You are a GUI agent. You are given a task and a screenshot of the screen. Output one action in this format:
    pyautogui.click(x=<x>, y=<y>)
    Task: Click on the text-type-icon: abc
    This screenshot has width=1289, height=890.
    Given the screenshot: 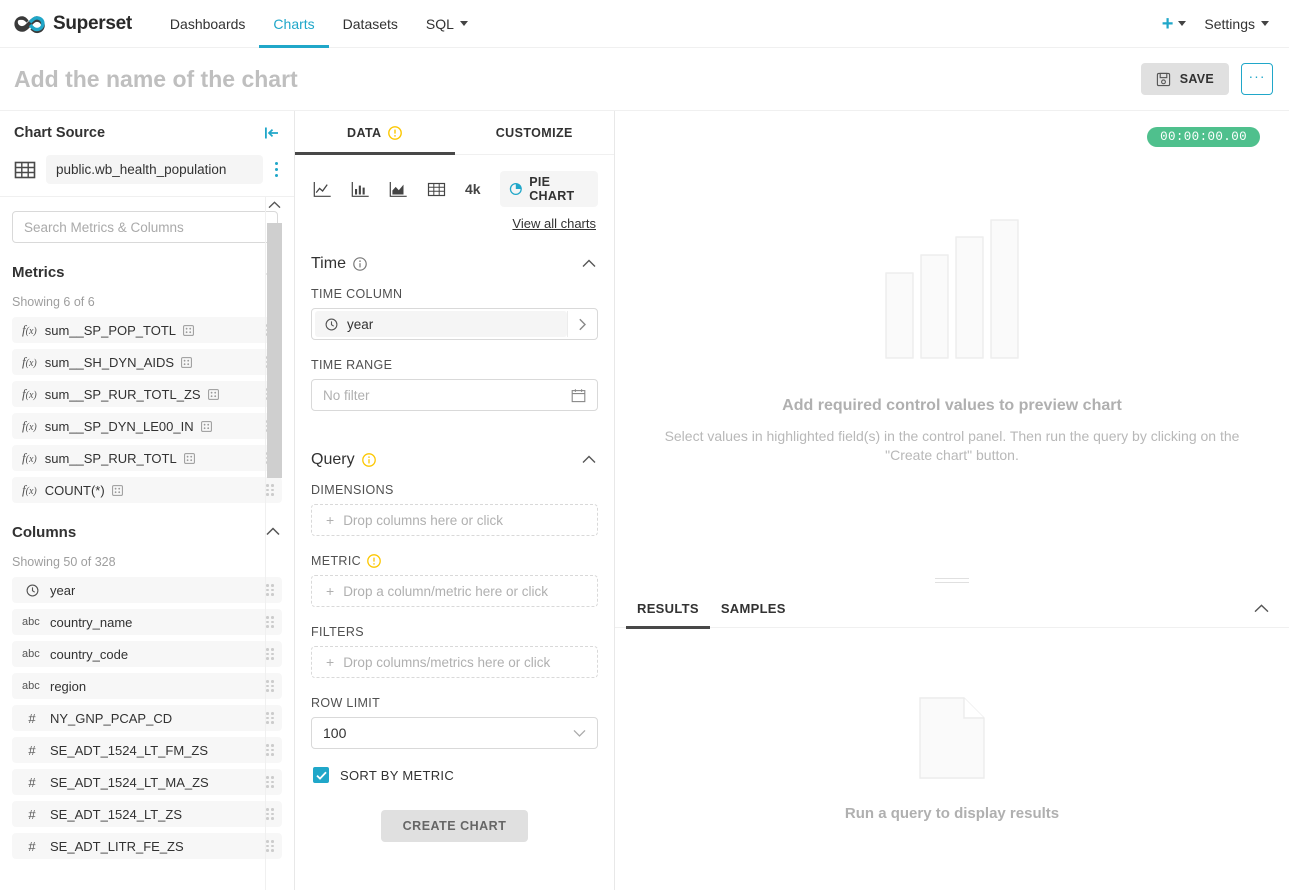 What is the action you would take?
    pyautogui.click(x=31, y=622)
    